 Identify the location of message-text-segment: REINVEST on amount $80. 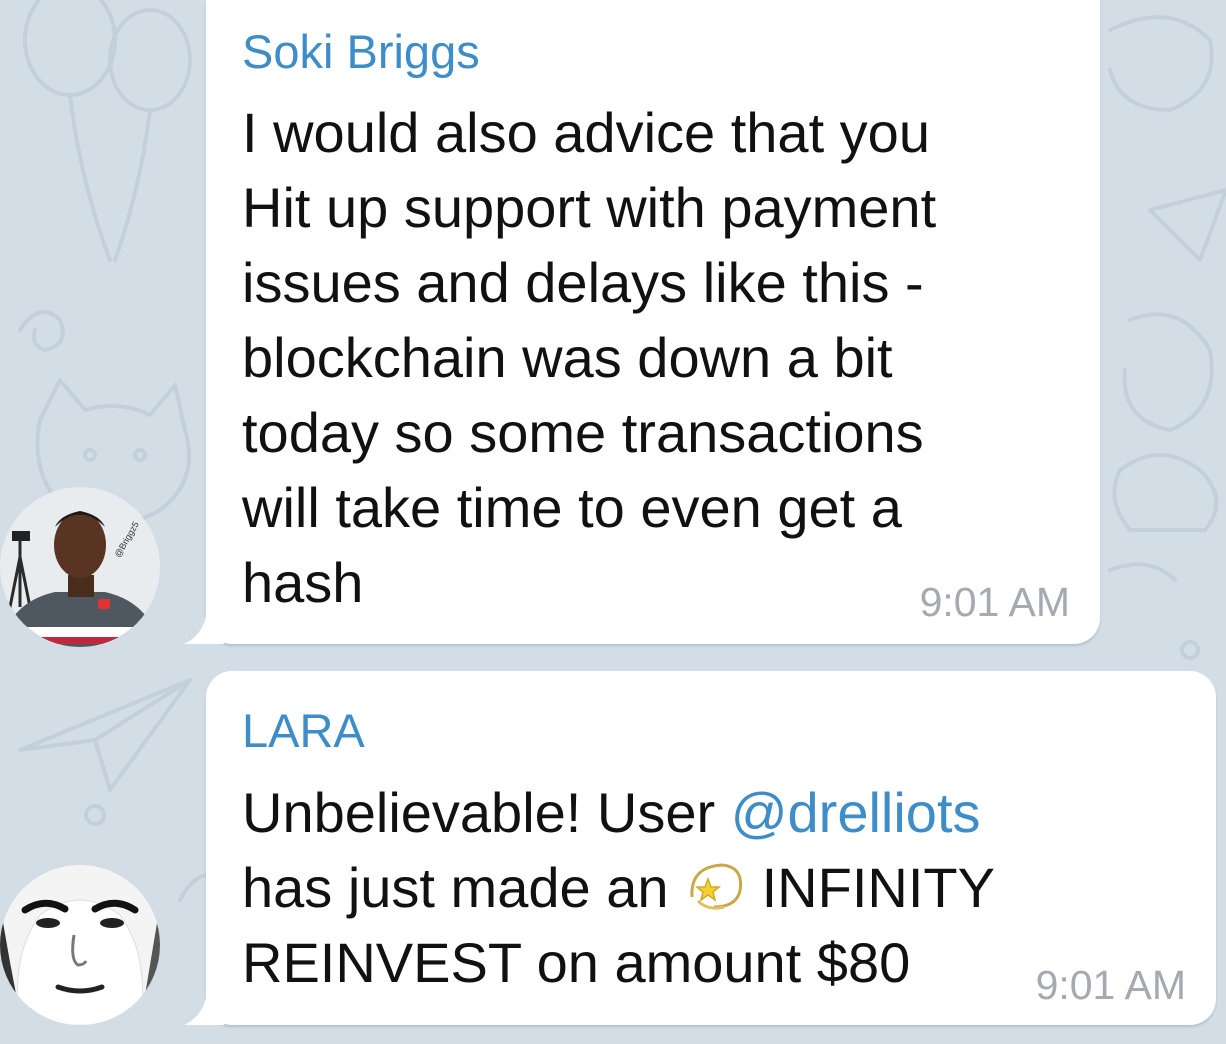
(576, 962).